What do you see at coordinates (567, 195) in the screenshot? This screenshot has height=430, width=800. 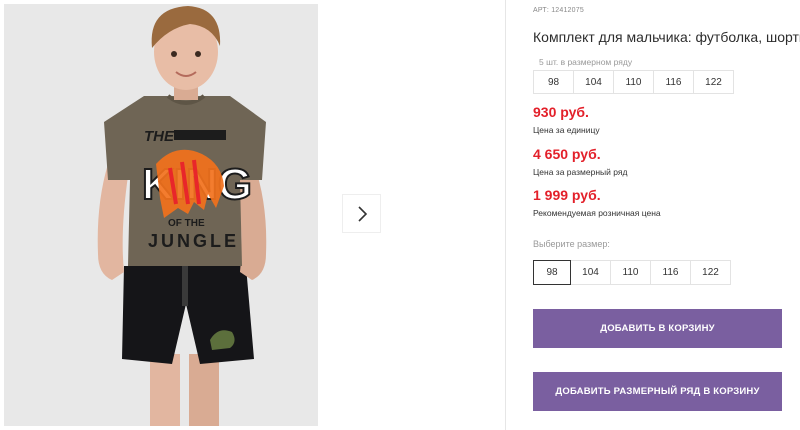 I see `retail-price: 1 999 руб.` at bounding box center [567, 195].